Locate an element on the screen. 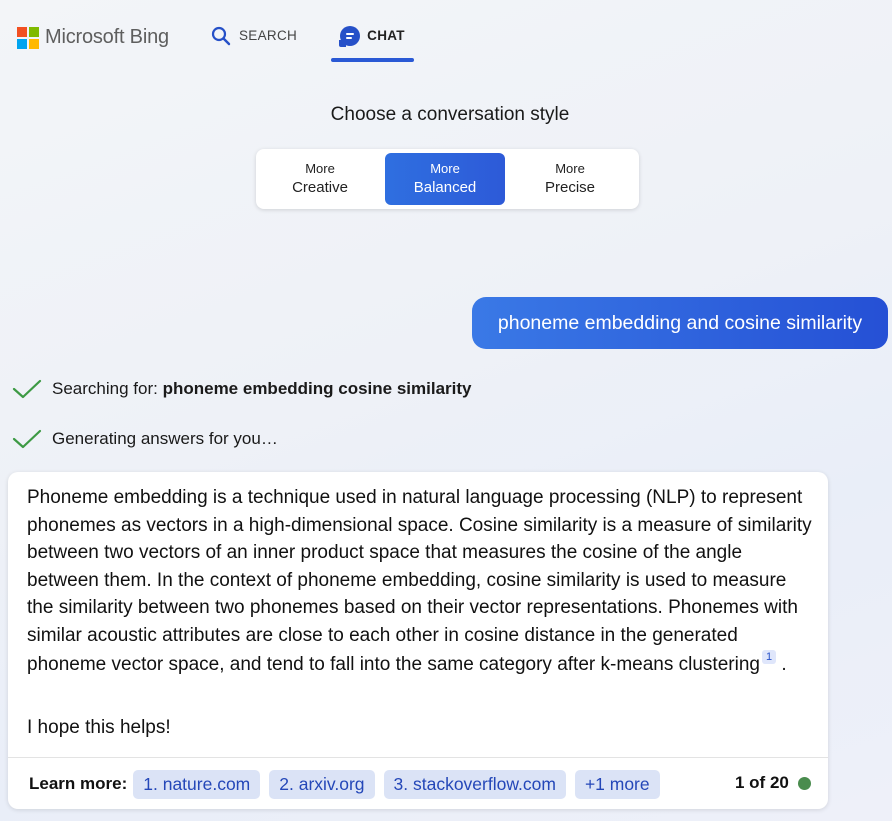 This screenshot has width=892, height=821. answer-closing: I hope this helps! is located at coordinates (99, 727).